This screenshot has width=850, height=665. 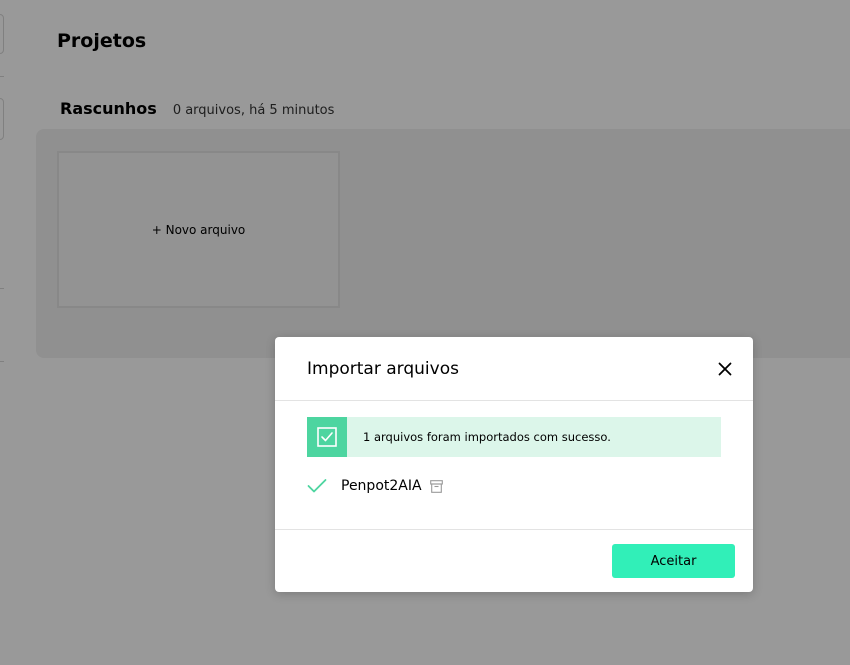 What do you see at coordinates (318, 486) in the screenshot?
I see `check-icon` at bounding box center [318, 486].